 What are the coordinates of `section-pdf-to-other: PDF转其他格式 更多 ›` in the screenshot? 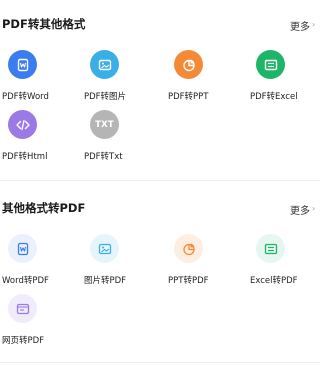 It's located at (160, 24).